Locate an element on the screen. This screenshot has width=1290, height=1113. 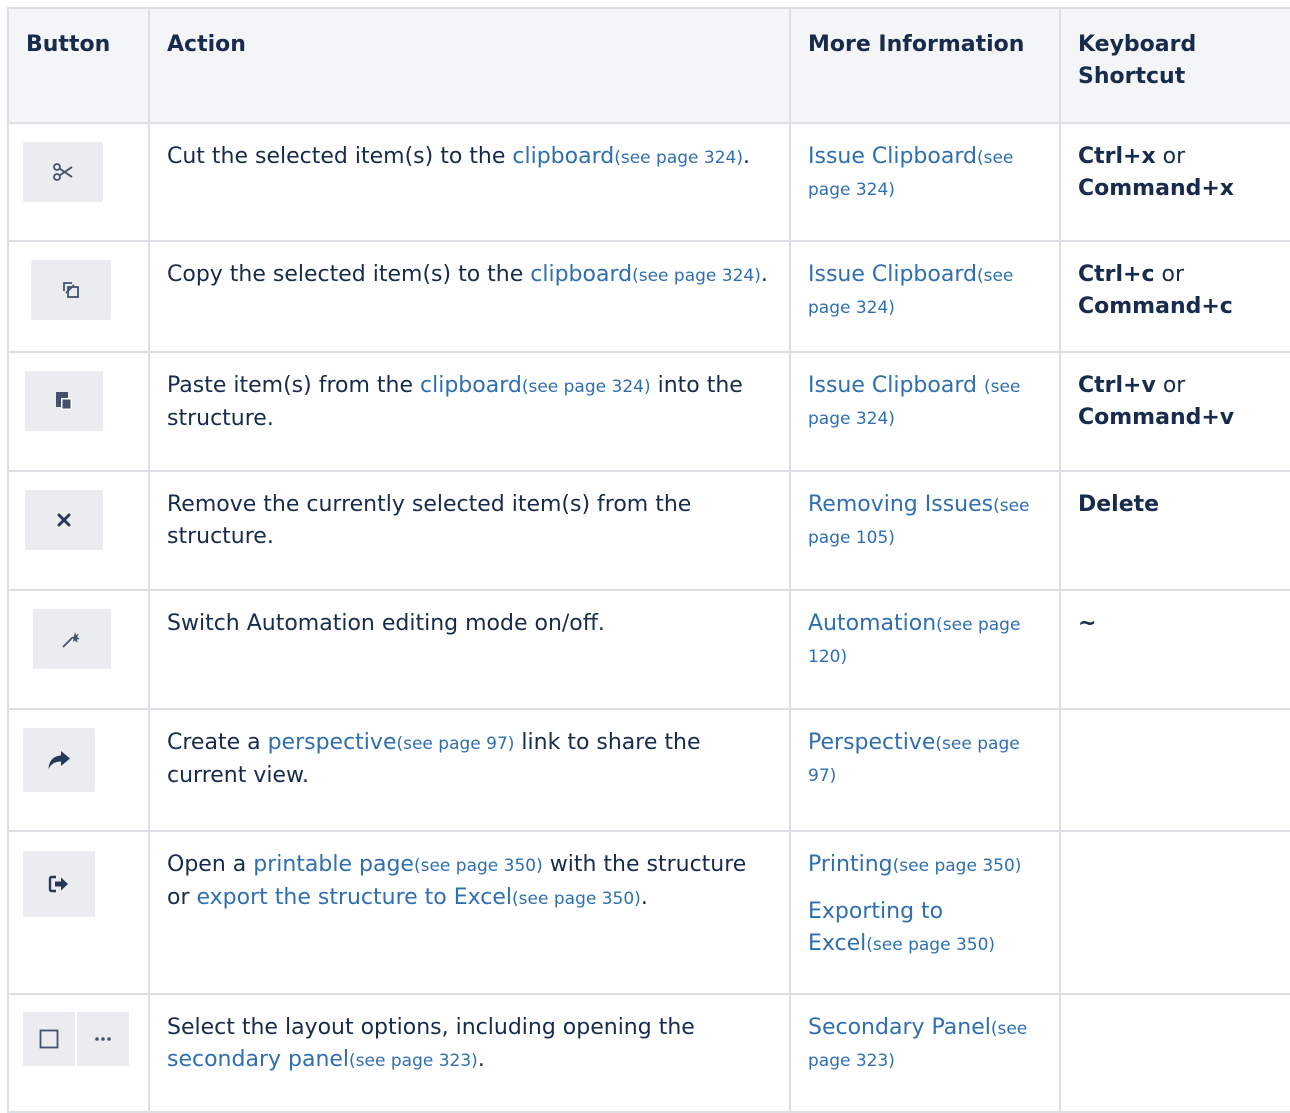
share-arrow-icon is located at coordinates (59, 760).